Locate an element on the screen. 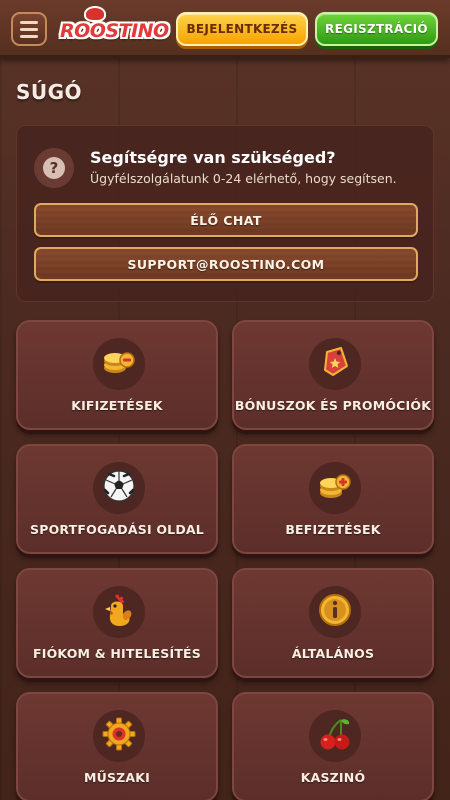 Image resolution: width=450 pixels, height=800 pixels. coins-withdraw-icon is located at coordinates (119, 362).